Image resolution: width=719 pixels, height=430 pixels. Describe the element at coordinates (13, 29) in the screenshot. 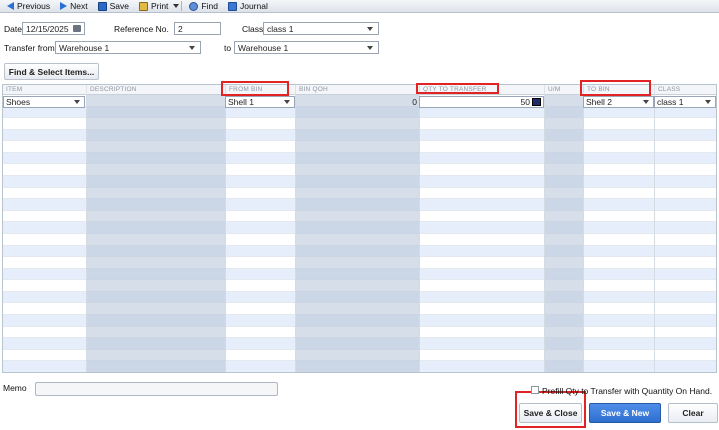

I see `date-label: Date` at that location.